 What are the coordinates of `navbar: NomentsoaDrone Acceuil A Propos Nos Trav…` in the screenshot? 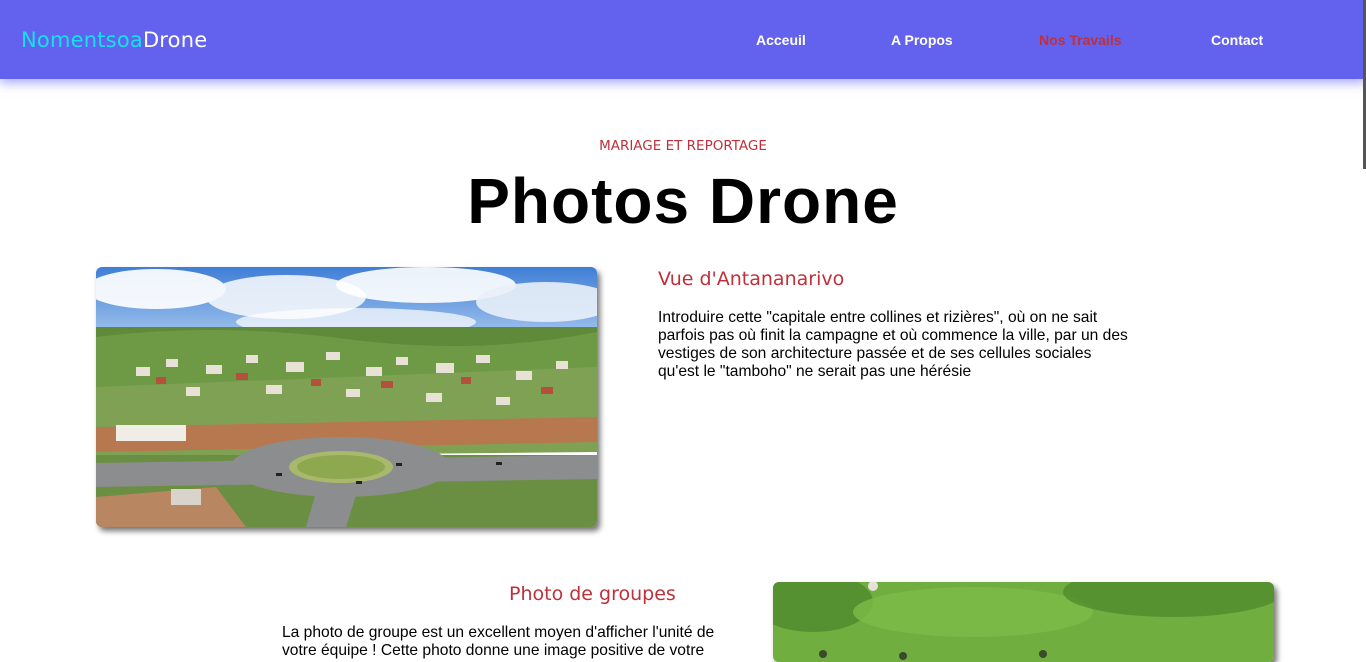 It's located at (683, 39).